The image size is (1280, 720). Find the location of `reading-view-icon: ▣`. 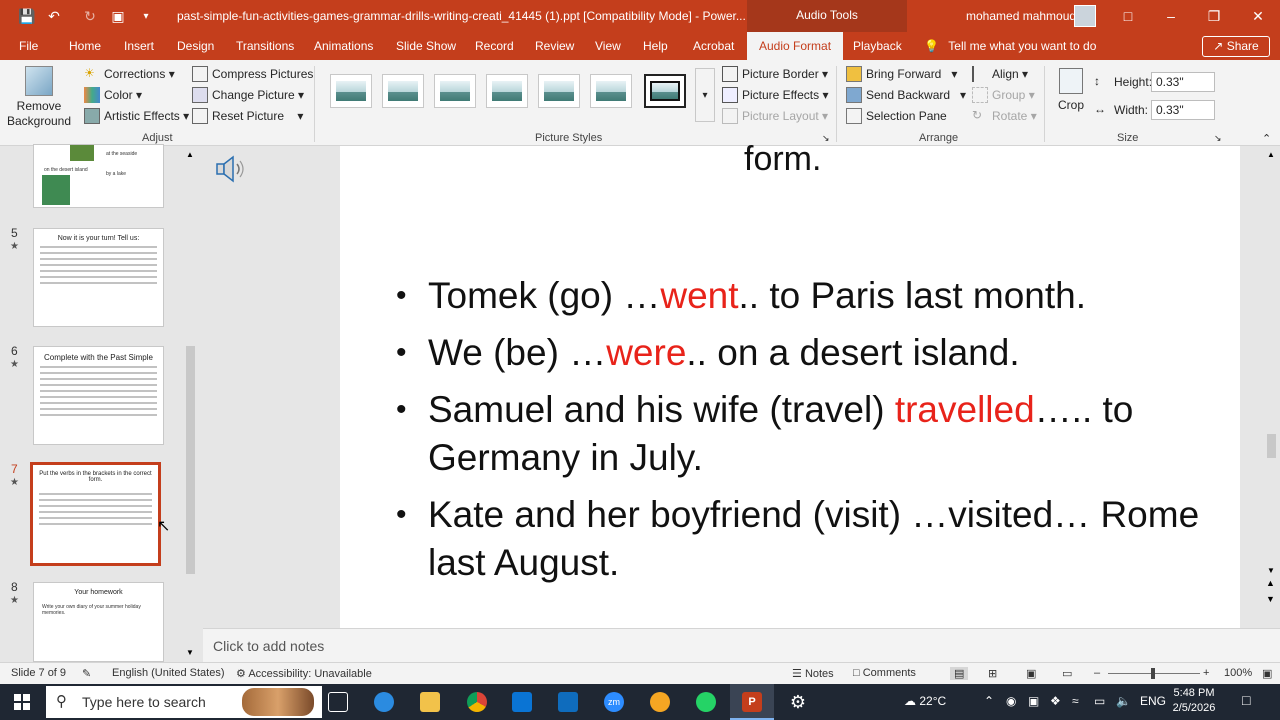

reading-view-icon: ▣ is located at coordinates (1031, 673).